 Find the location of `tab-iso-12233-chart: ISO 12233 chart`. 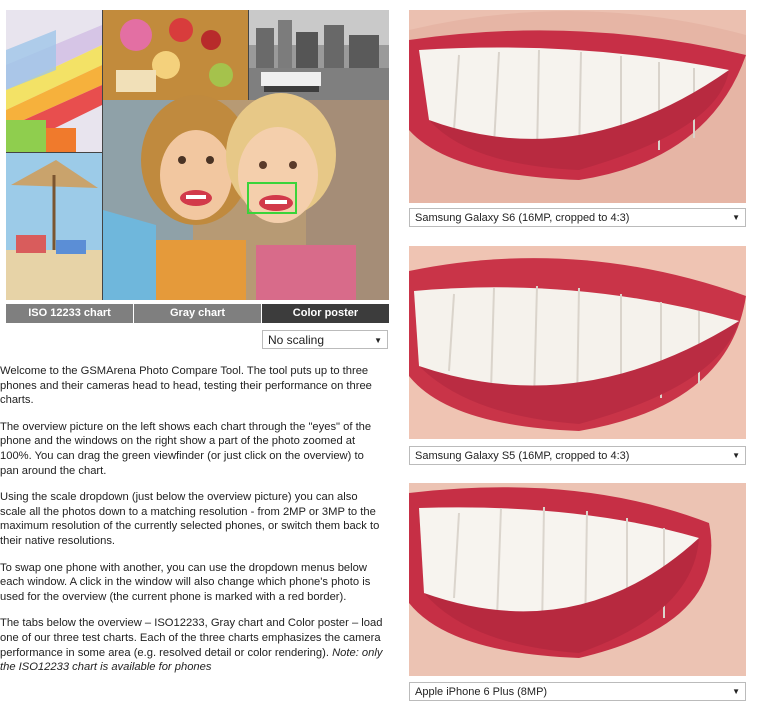

tab-iso-12233-chart: ISO 12233 chart is located at coordinates (70, 313).